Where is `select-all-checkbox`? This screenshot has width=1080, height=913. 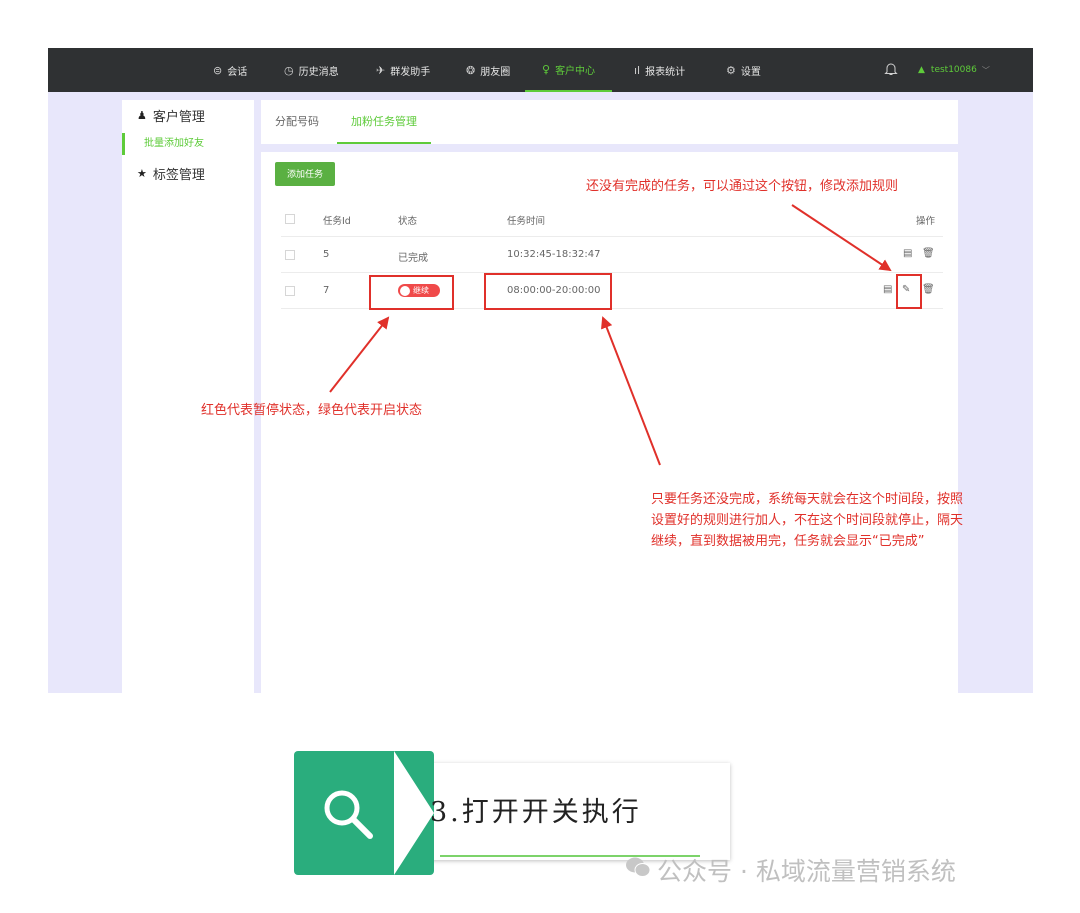 select-all-checkbox is located at coordinates (290, 219).